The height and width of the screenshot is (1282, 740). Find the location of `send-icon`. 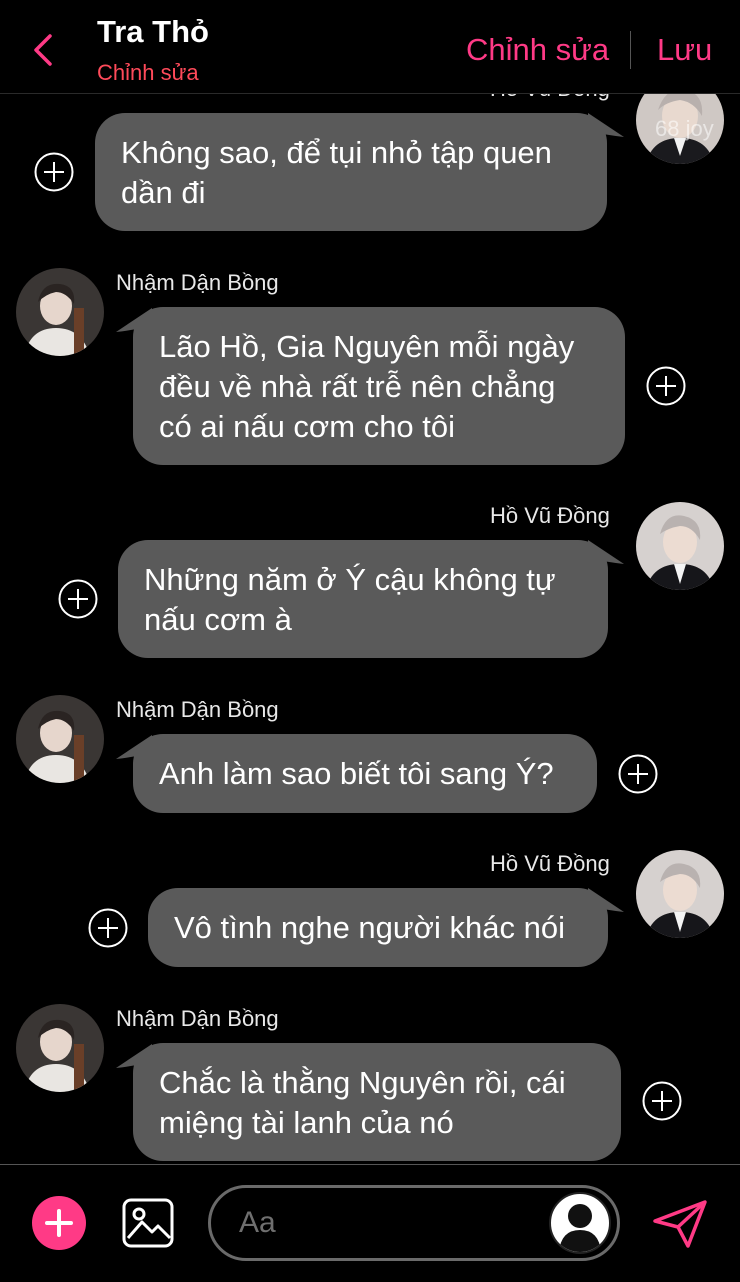

send-icon is located at coordinates (680, 1224).